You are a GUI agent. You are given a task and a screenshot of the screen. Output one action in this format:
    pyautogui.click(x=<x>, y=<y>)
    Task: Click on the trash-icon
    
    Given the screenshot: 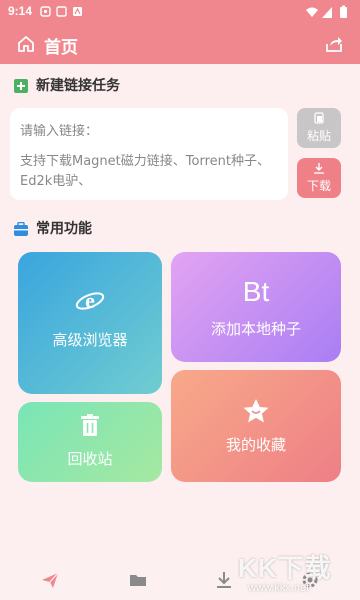 What is the action you would take?
    pyautogui.click(x=90, y=425)
    